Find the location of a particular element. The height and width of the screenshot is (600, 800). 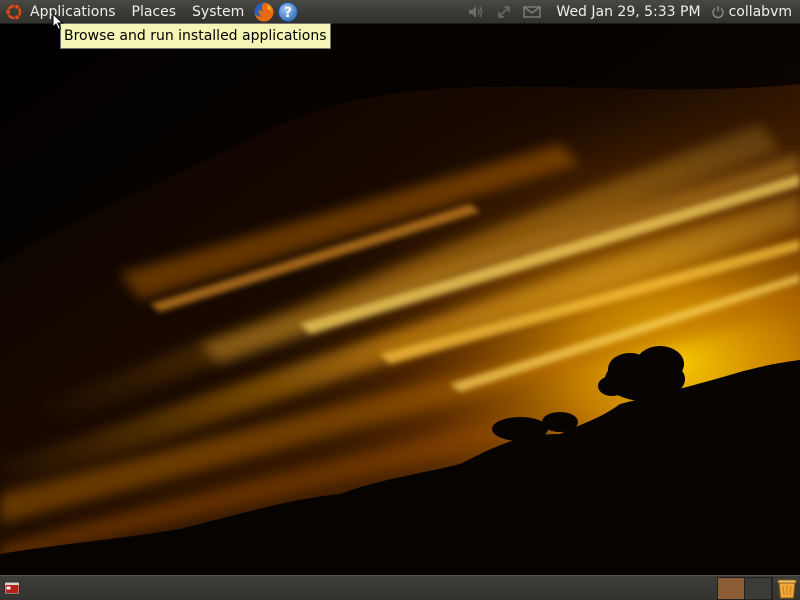

user-name: collabvm is located at coordinates (760, 11).